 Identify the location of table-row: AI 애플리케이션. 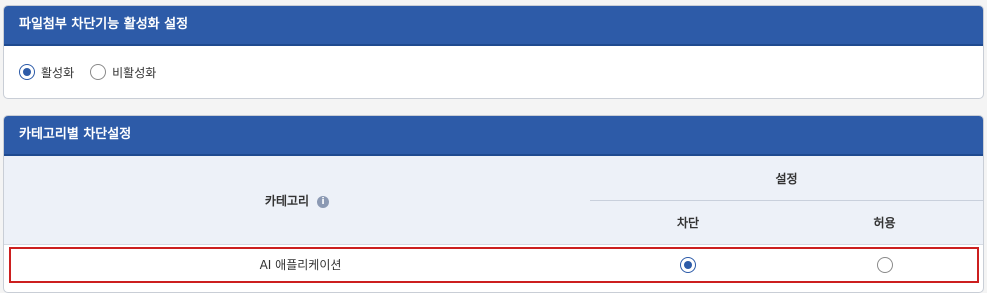
(494, 265).